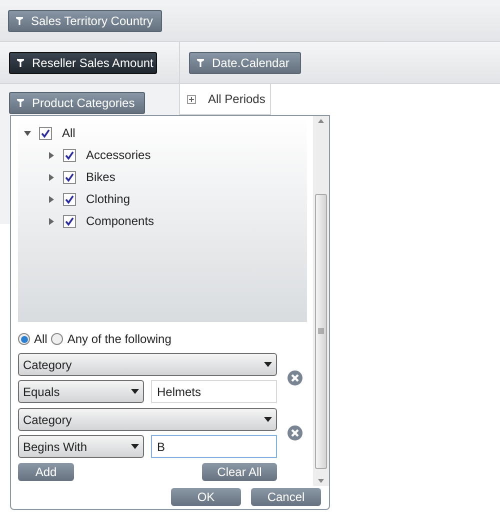 This screenshot has width=500, height=527. What do you see at coordinates (286, 497) in the screenshot?
I see `dialog-button: Cancel` at bounding box center [286, 497].